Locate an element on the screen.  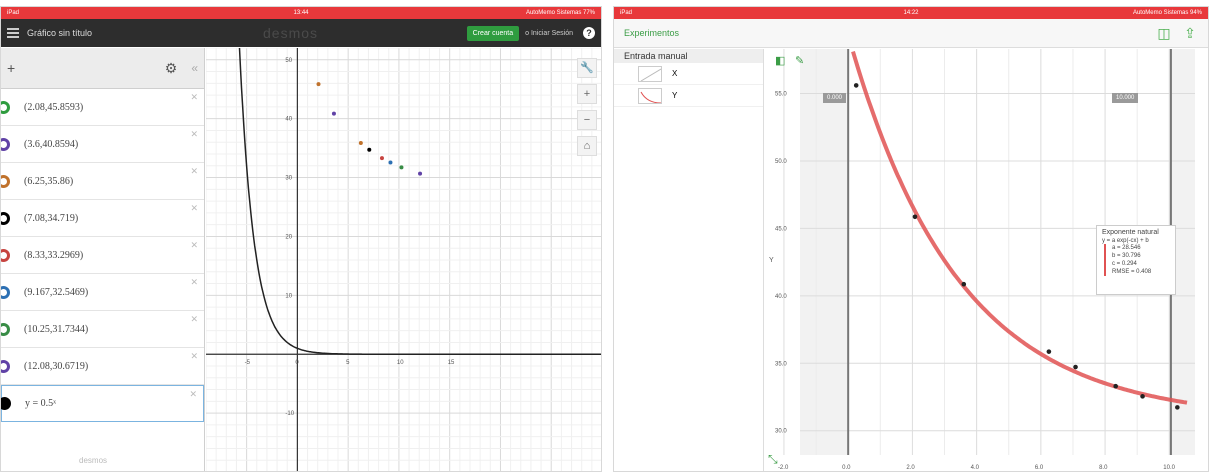
add-expression-button: + is located at coordinates (86, 68).